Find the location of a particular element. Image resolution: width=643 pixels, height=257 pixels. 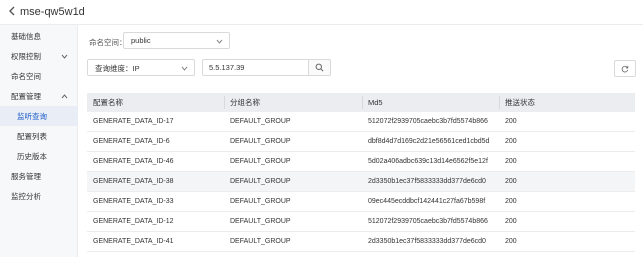

sidebar-item-config-list: 配置列表 is located at coordinates (39, 136).